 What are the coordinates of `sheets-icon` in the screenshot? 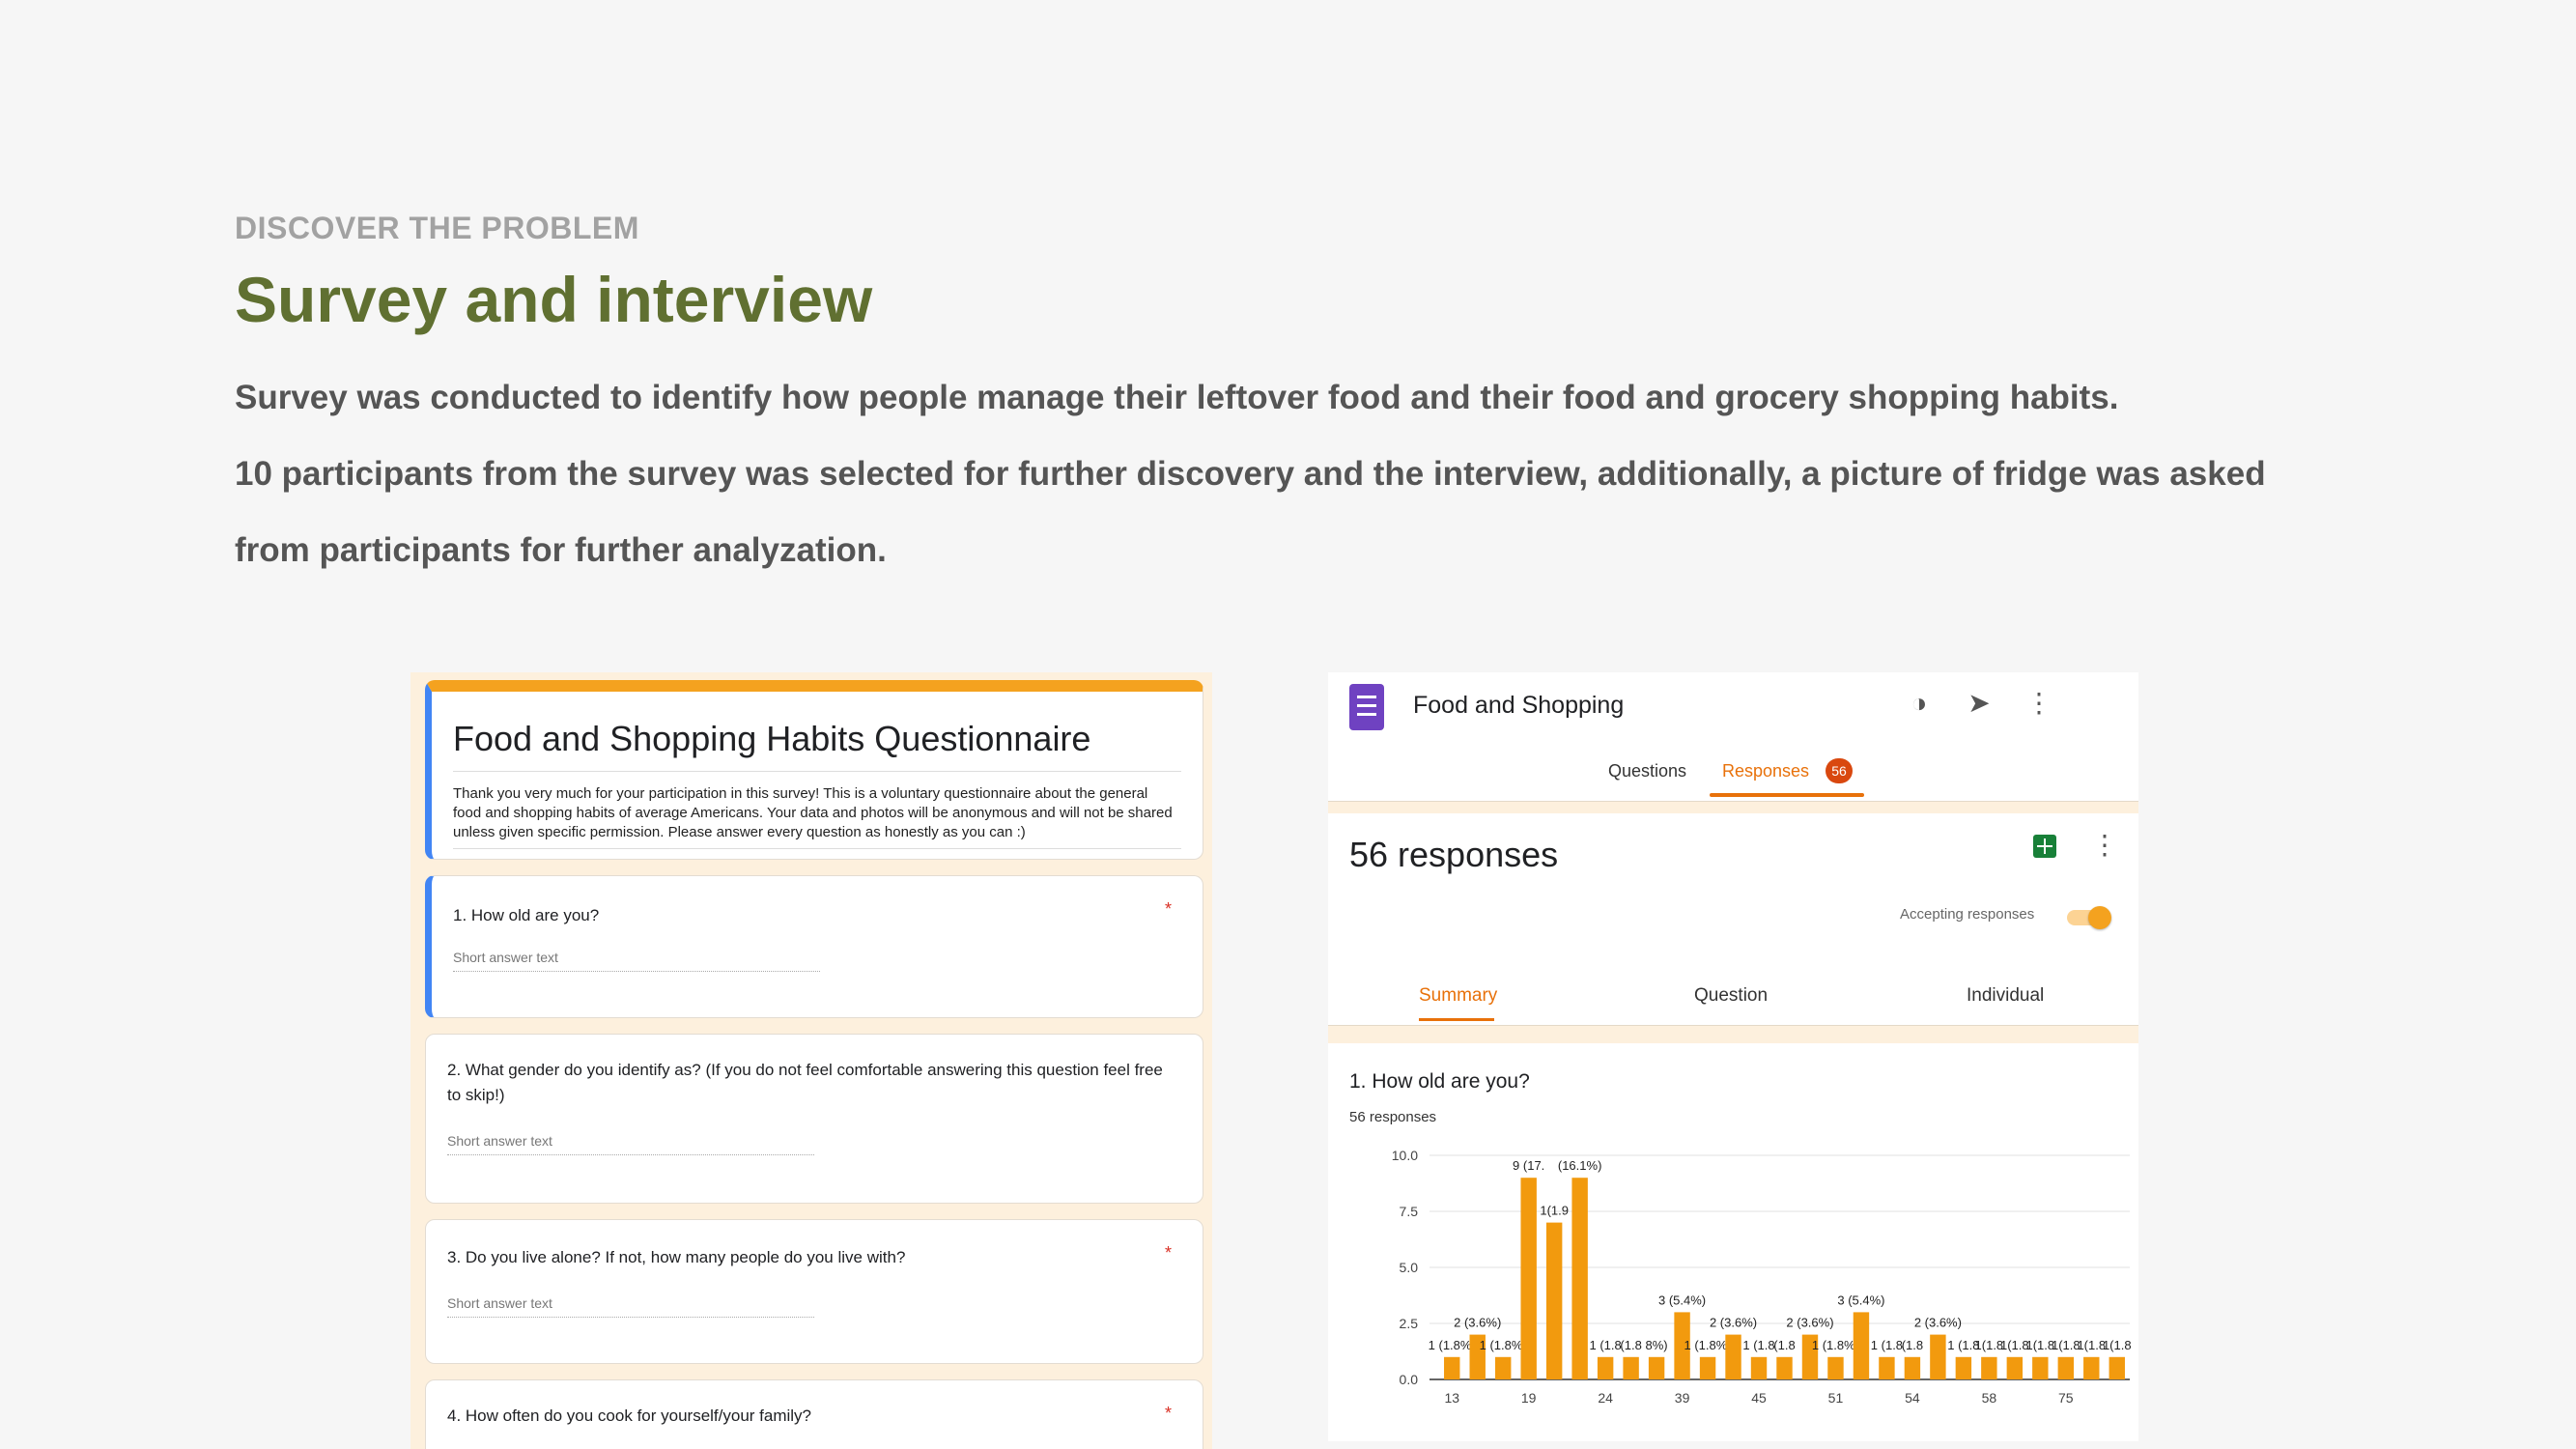 It's located at (2044, 846).